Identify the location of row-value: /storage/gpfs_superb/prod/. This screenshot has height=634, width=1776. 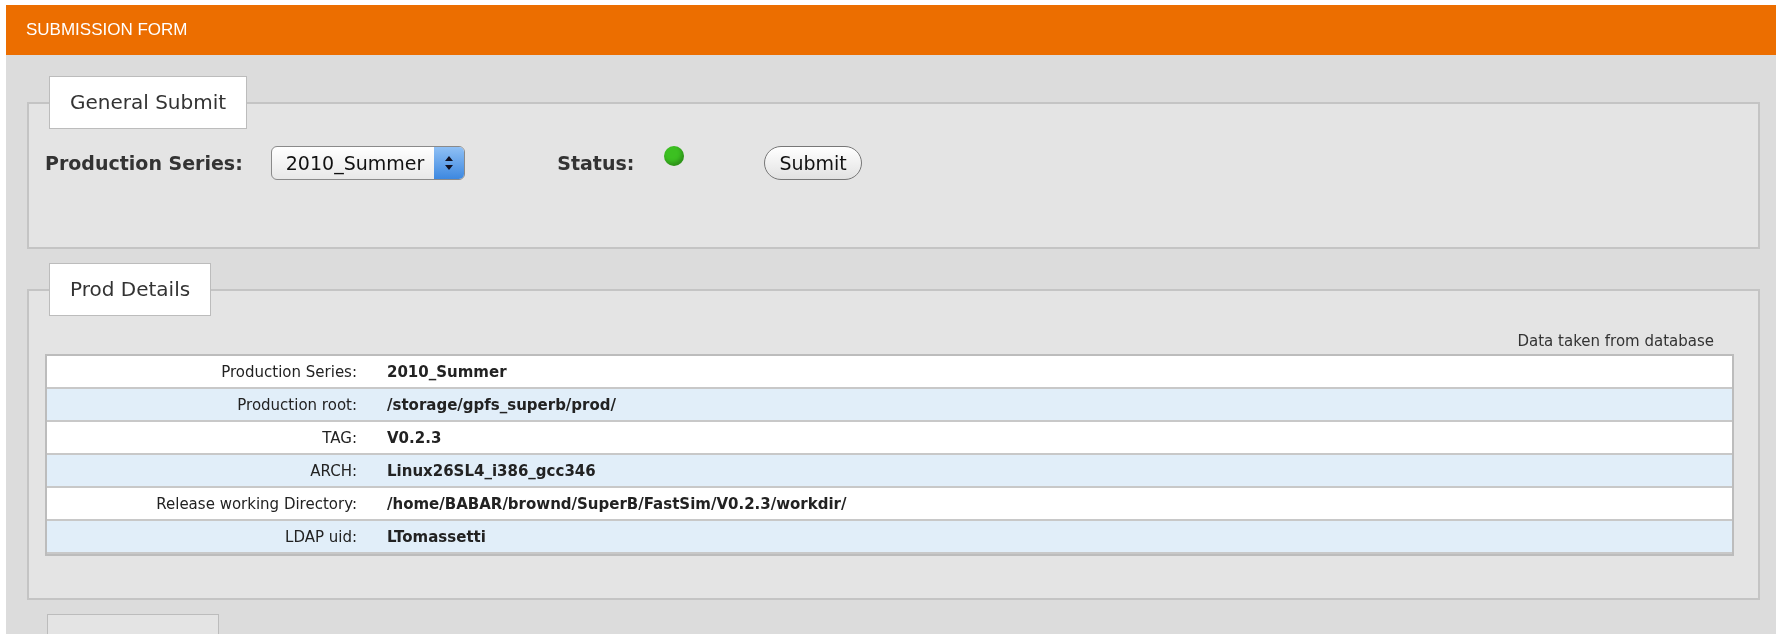
(501, 404).